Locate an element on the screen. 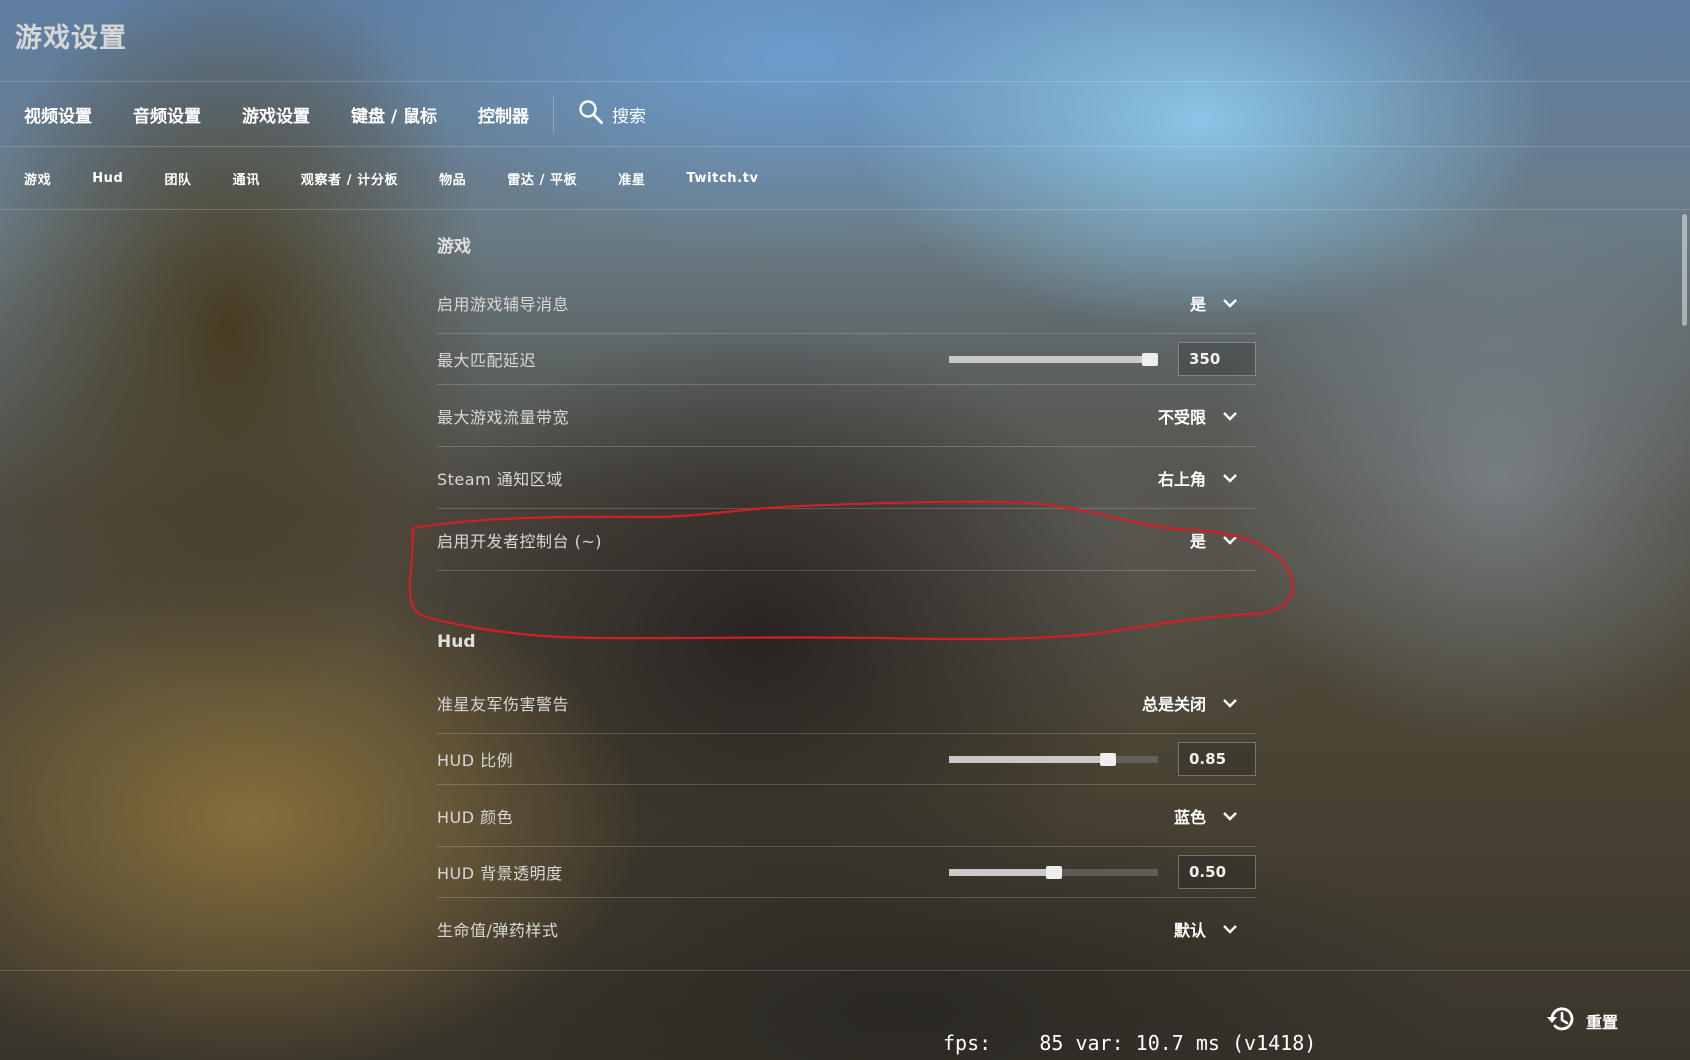 The height and width of the screenshot is (1060, 1690). dropdown-value: 蓝色 is located at coordinates (1189, 817).